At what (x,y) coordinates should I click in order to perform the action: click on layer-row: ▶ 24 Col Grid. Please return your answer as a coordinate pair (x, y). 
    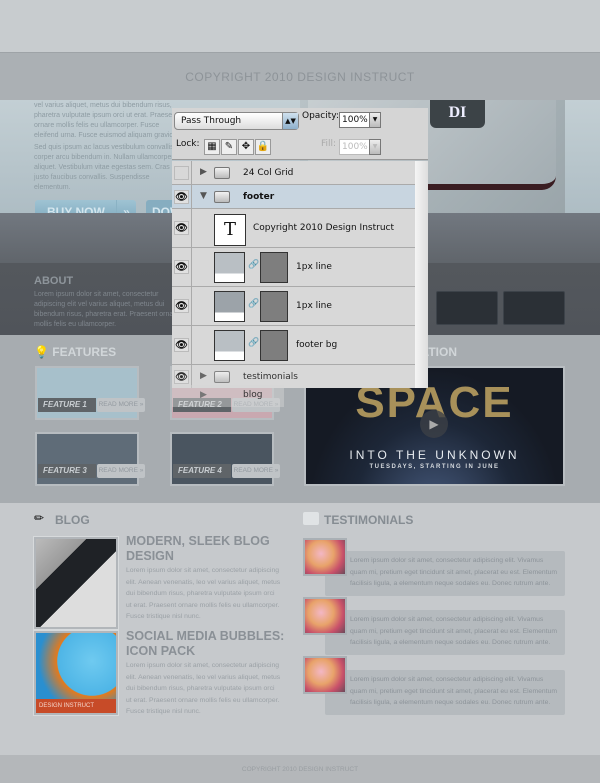
    Looking at the image, I should click on (293, 173).